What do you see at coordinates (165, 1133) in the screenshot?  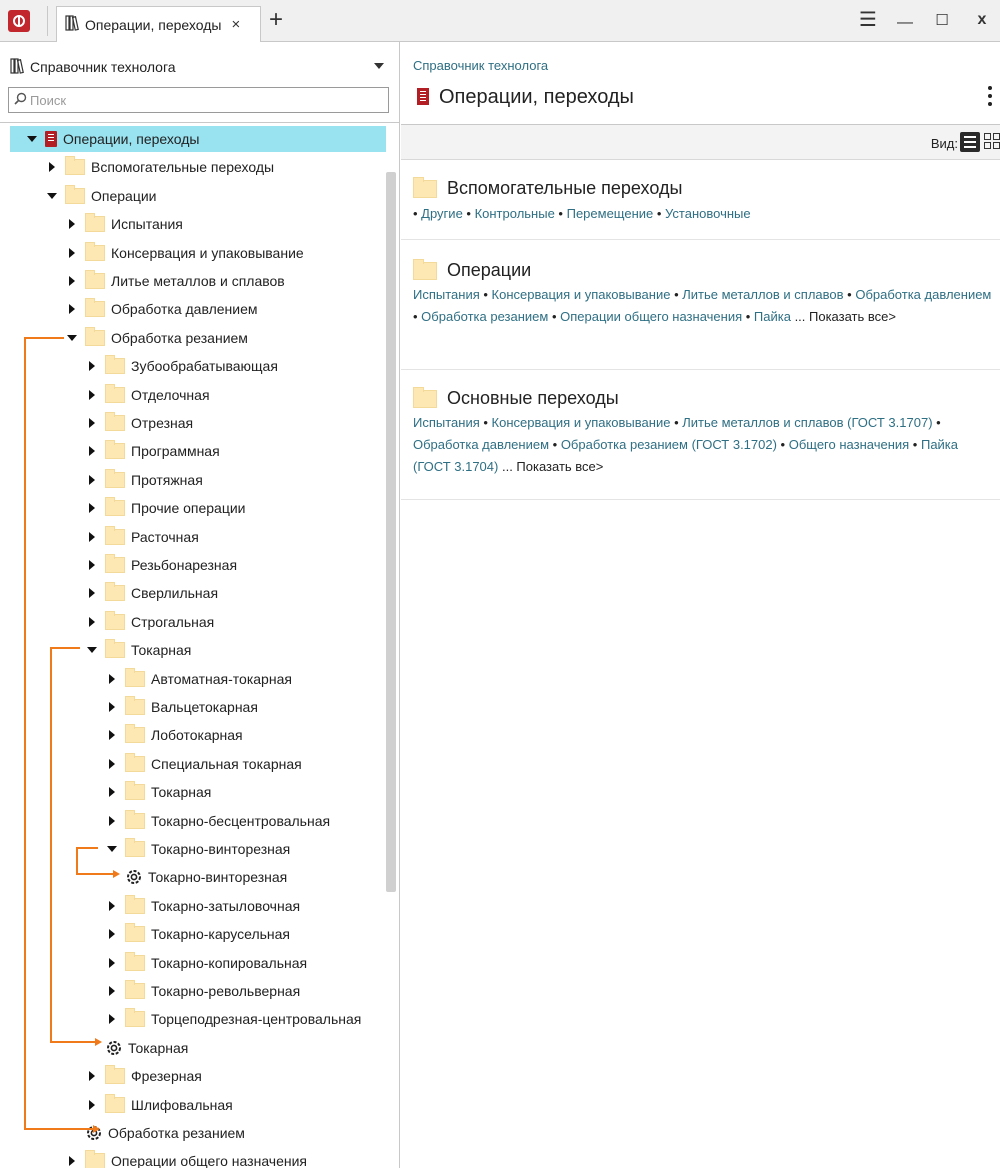 I see `tree-item-operation: Обработка резанием` at bounding box center [165, 1133].